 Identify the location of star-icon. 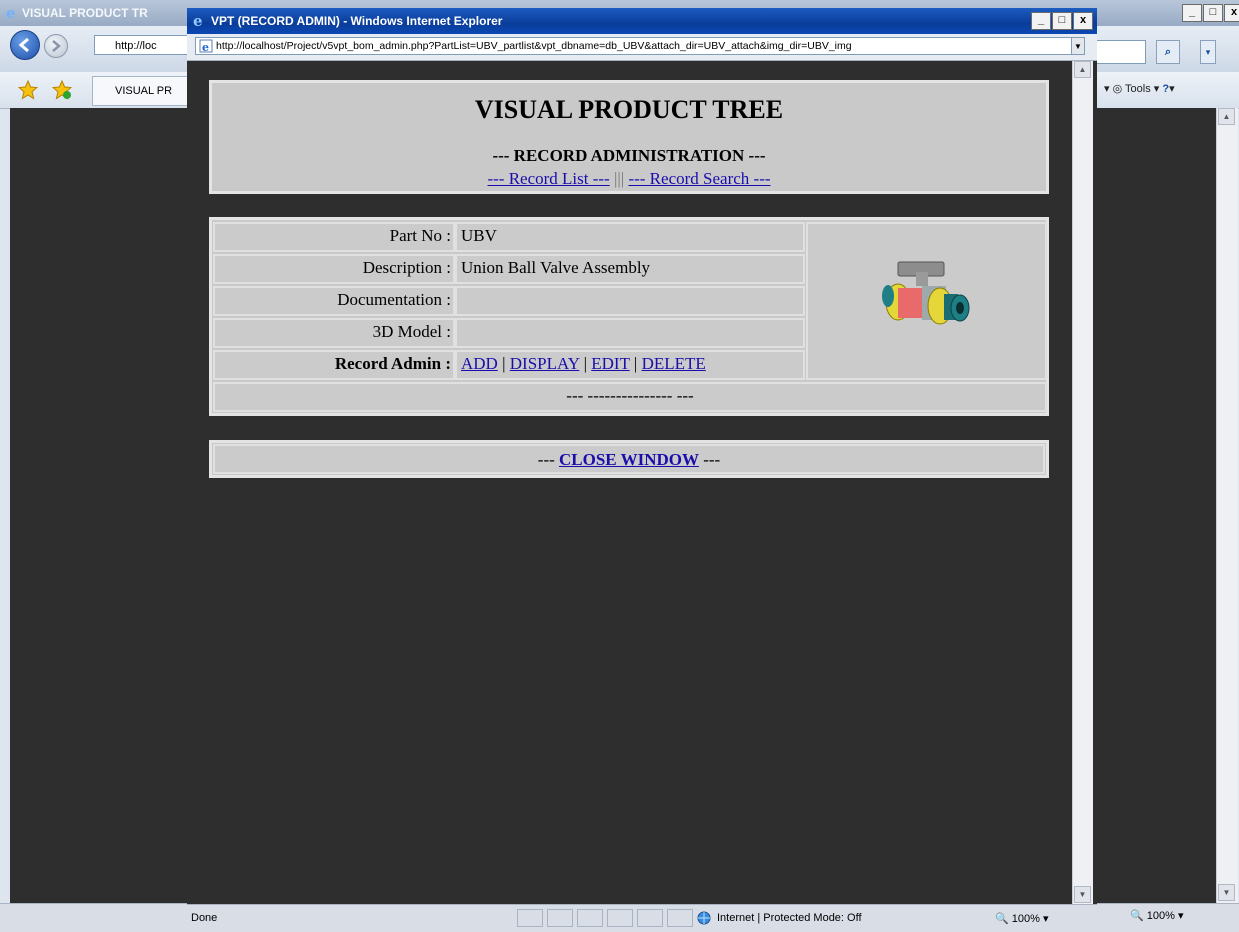
(28, 90).